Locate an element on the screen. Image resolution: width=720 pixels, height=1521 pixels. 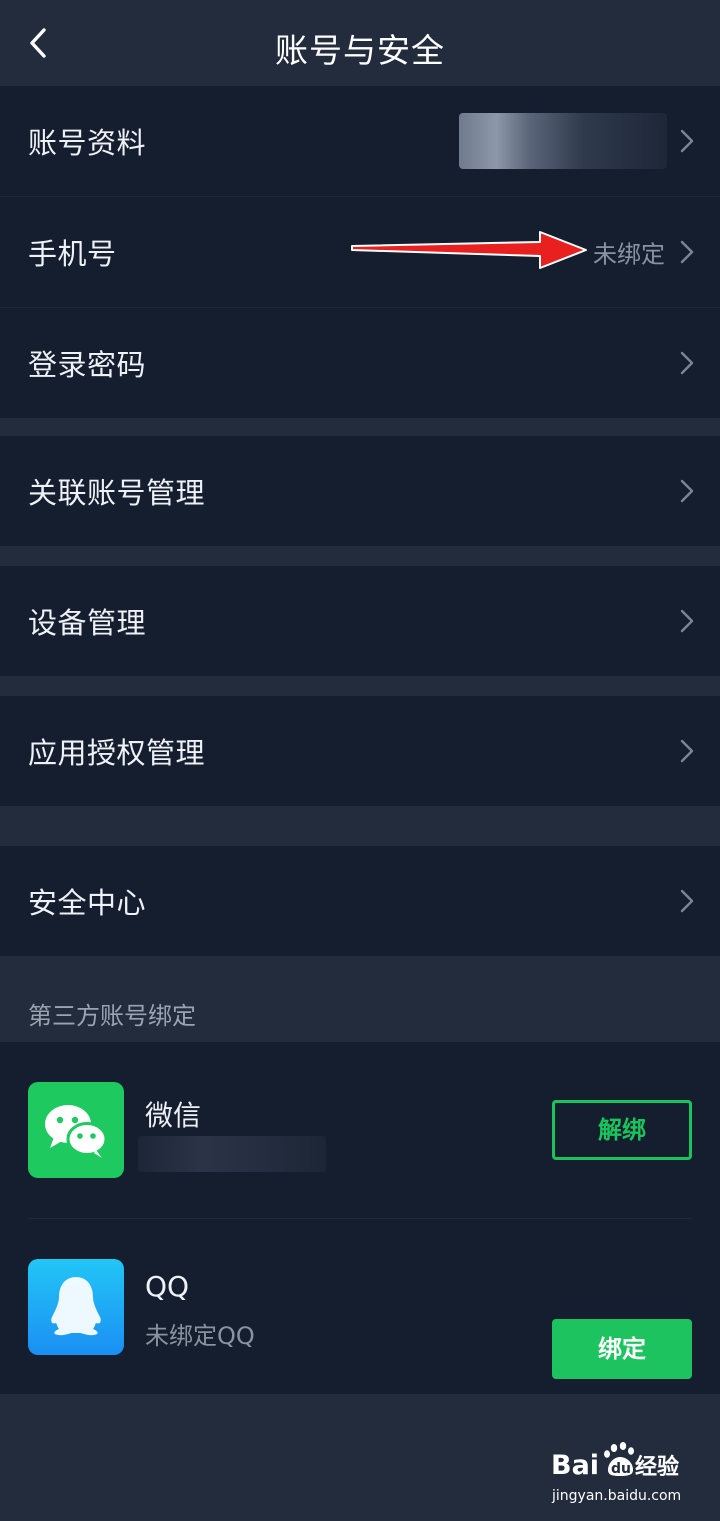
linked-account-group: 关联账号管理 is located at coordinates (360, 491).